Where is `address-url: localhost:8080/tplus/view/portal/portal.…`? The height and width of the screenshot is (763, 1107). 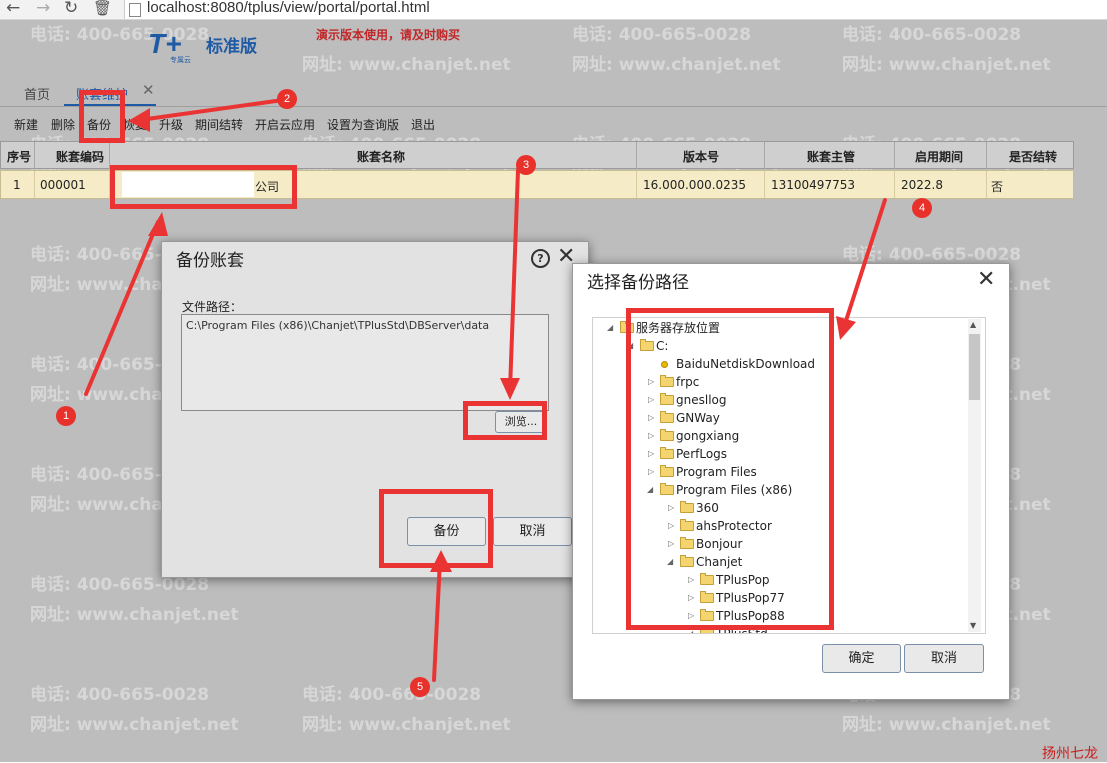
address-url: localhost:8080/tplus/view/portal/portal.… is located at coordinates (288, 8).